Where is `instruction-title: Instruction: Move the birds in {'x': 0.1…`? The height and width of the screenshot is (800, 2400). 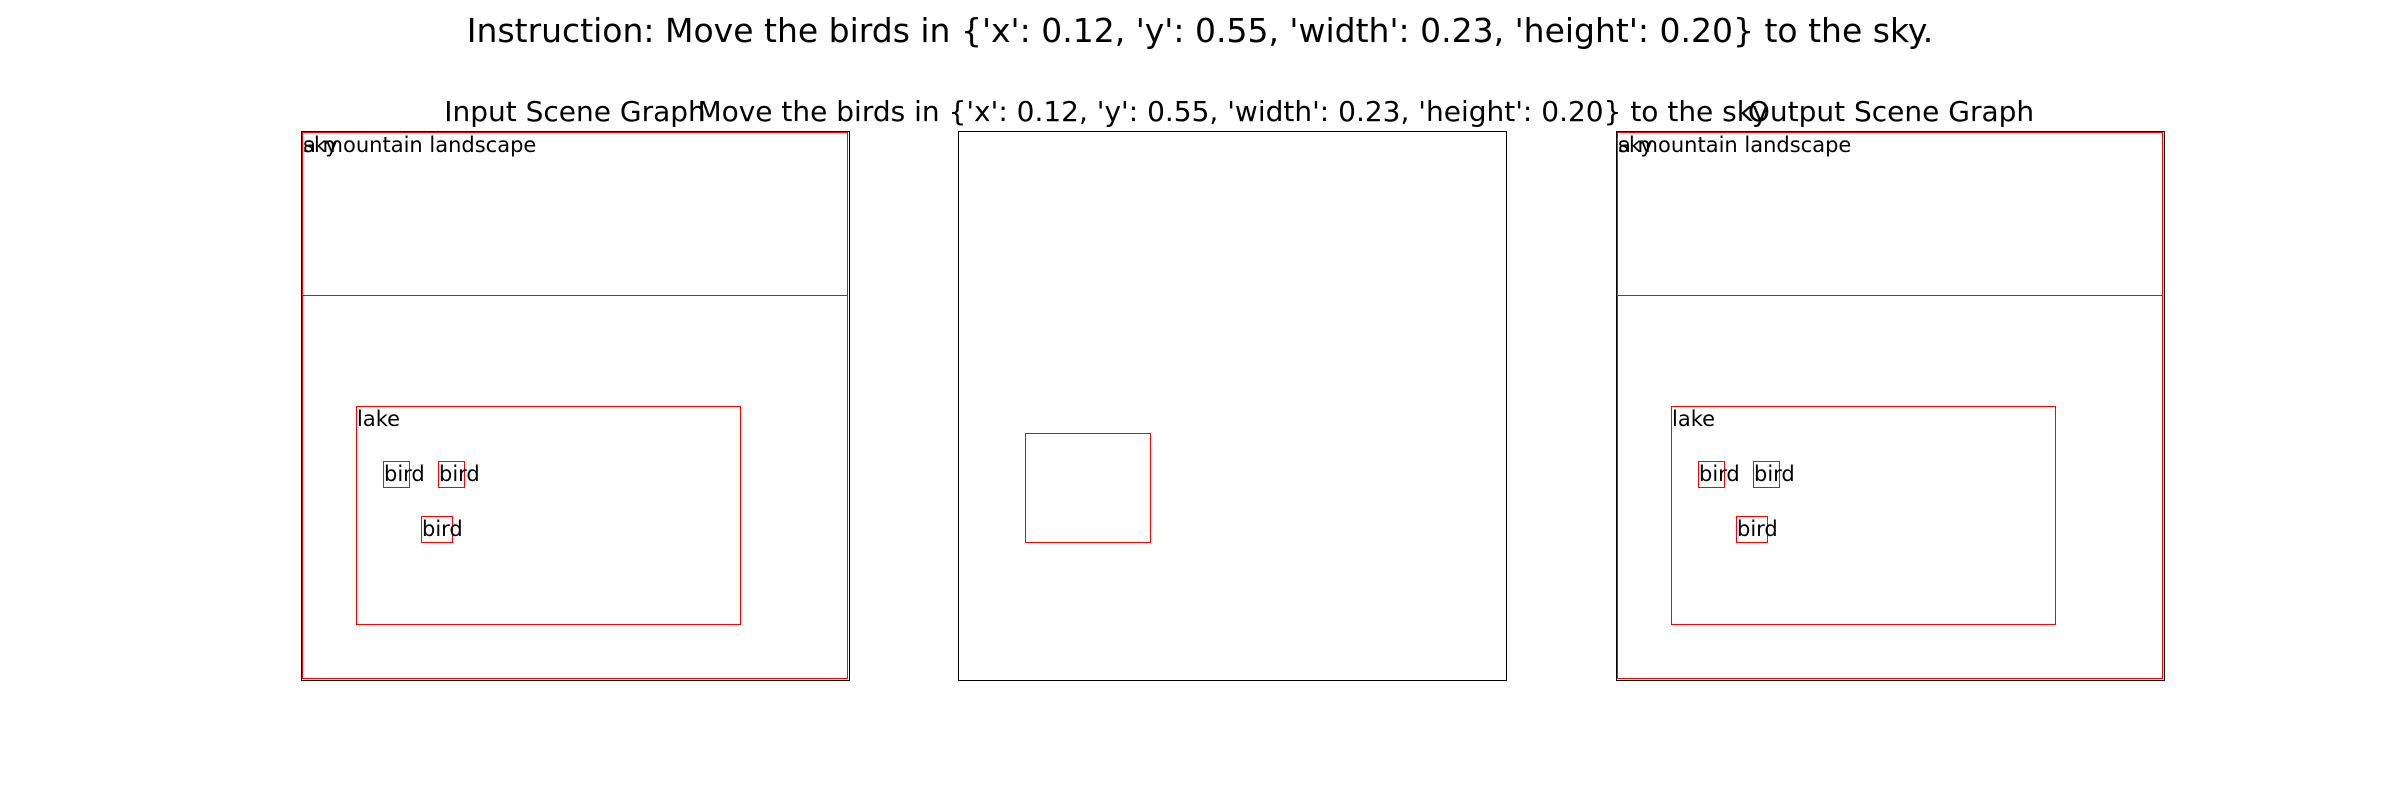 instruction-title: Instruction: Move the birds in {'x': 0.1… is located at coordinates (1200, 30).